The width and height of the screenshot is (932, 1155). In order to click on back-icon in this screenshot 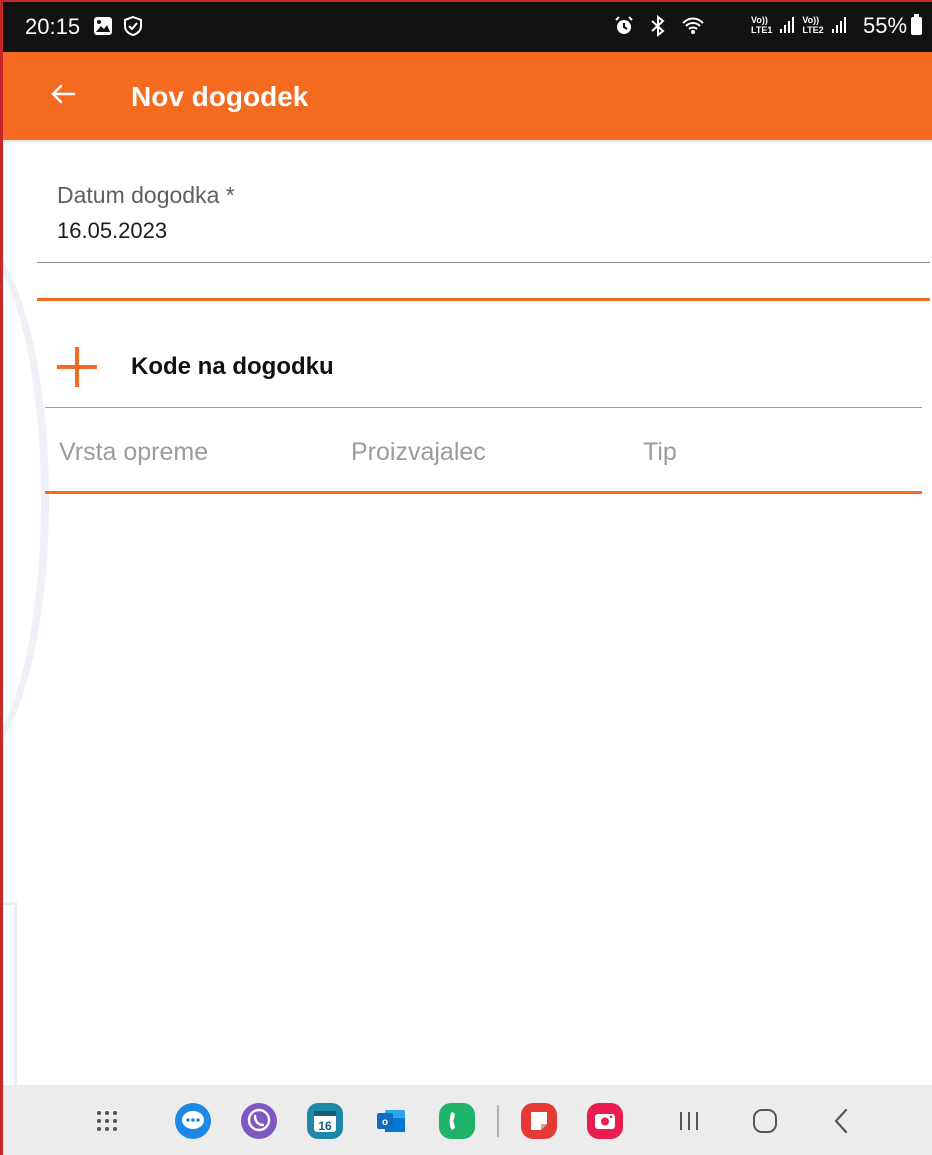, I will do `click(841, 1121)`.